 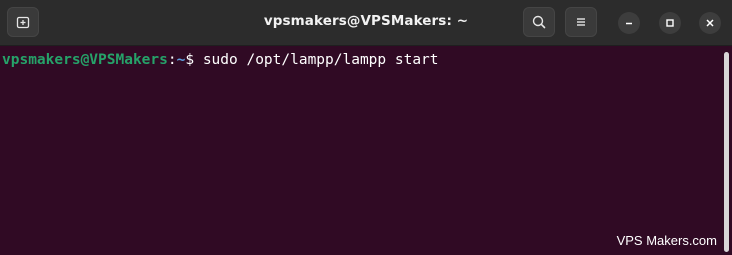 I want to click on hamburger-menu-icon, so click(x=581, y=22).